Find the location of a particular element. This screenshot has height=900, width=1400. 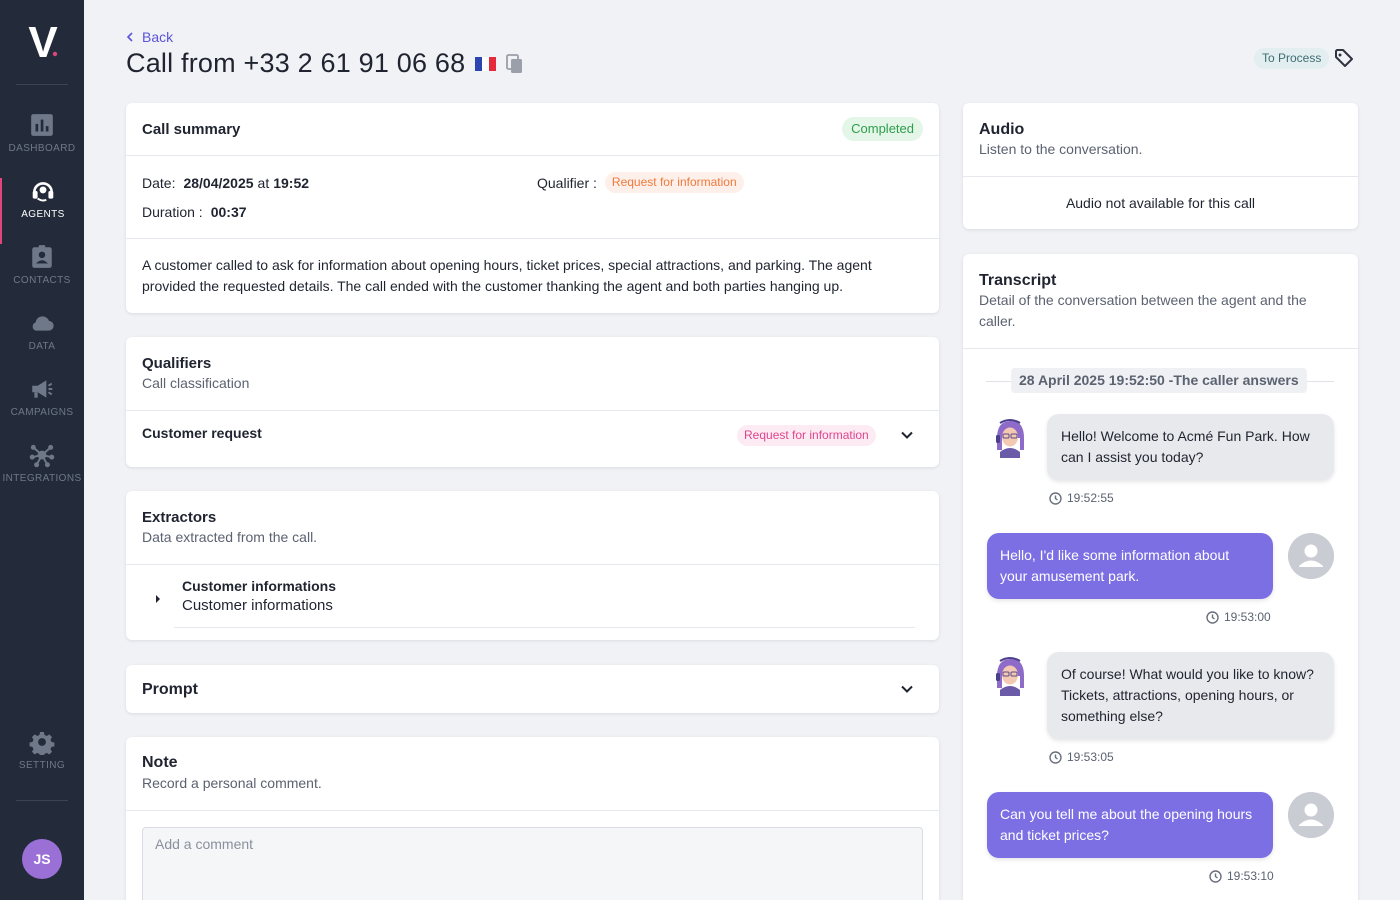

card-header: Qualifiers Call classification is located at coordinates (195, 374).